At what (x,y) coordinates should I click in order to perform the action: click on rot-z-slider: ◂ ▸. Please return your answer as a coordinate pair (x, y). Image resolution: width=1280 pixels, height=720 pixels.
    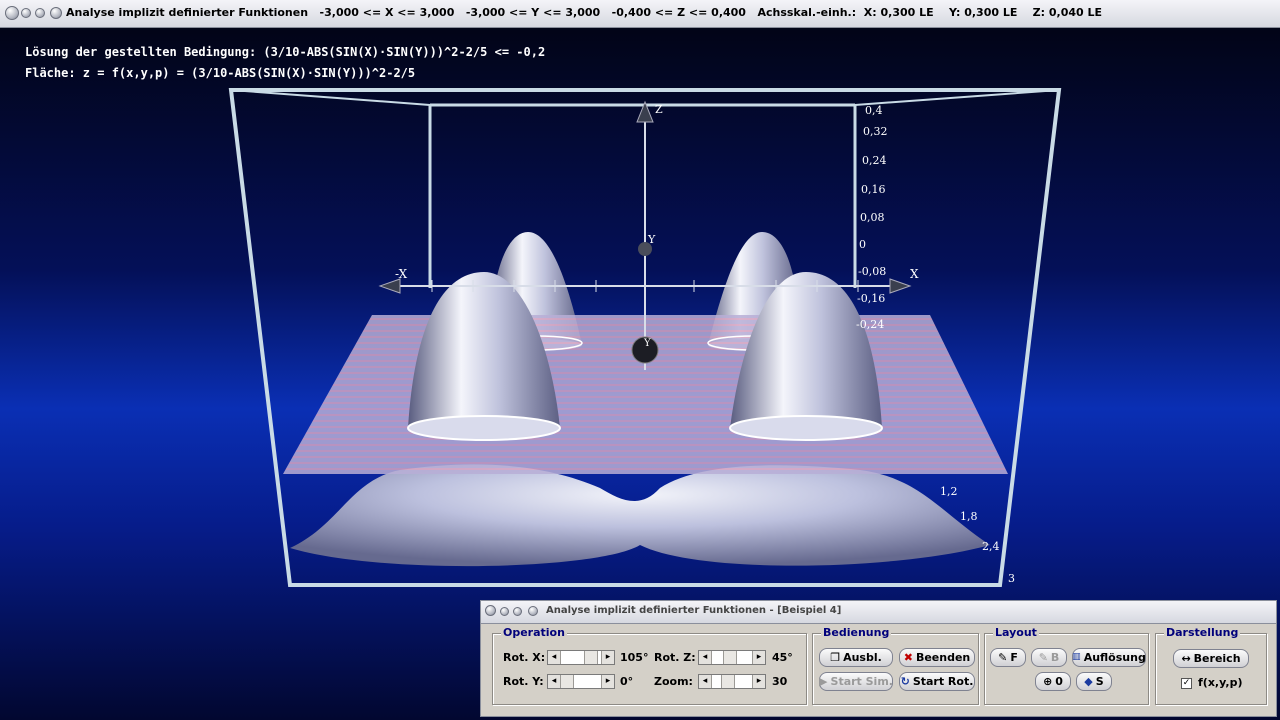
    Looking at the image, I should click on (732, 657).